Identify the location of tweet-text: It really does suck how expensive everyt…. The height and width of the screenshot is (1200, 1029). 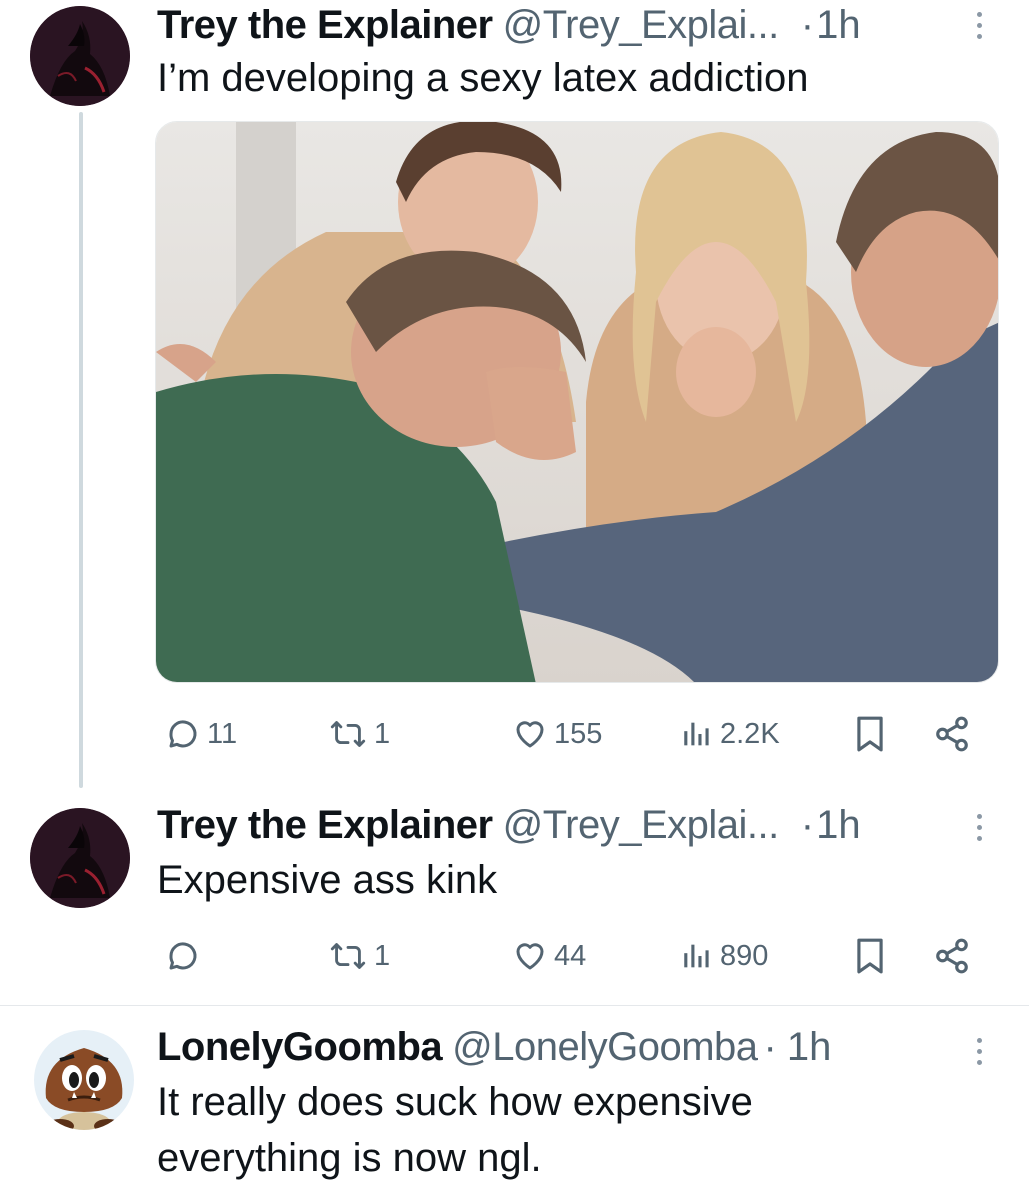
(573, 1130).